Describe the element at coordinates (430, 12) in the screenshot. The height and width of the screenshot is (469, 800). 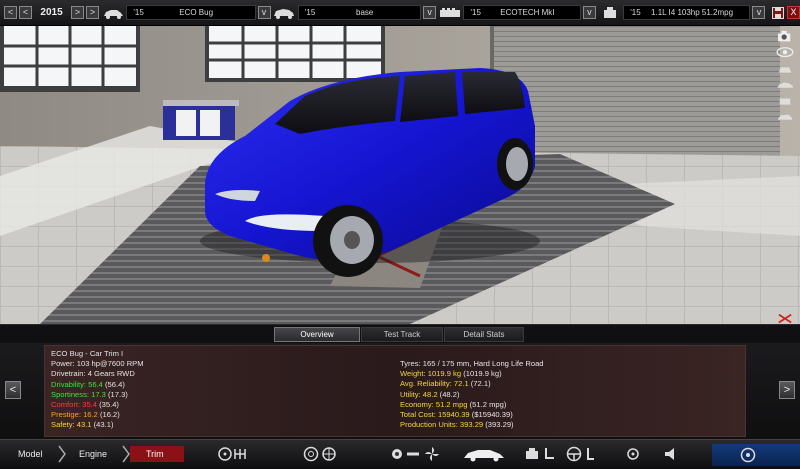
I see `trim-dropdown-button: v` at that location.